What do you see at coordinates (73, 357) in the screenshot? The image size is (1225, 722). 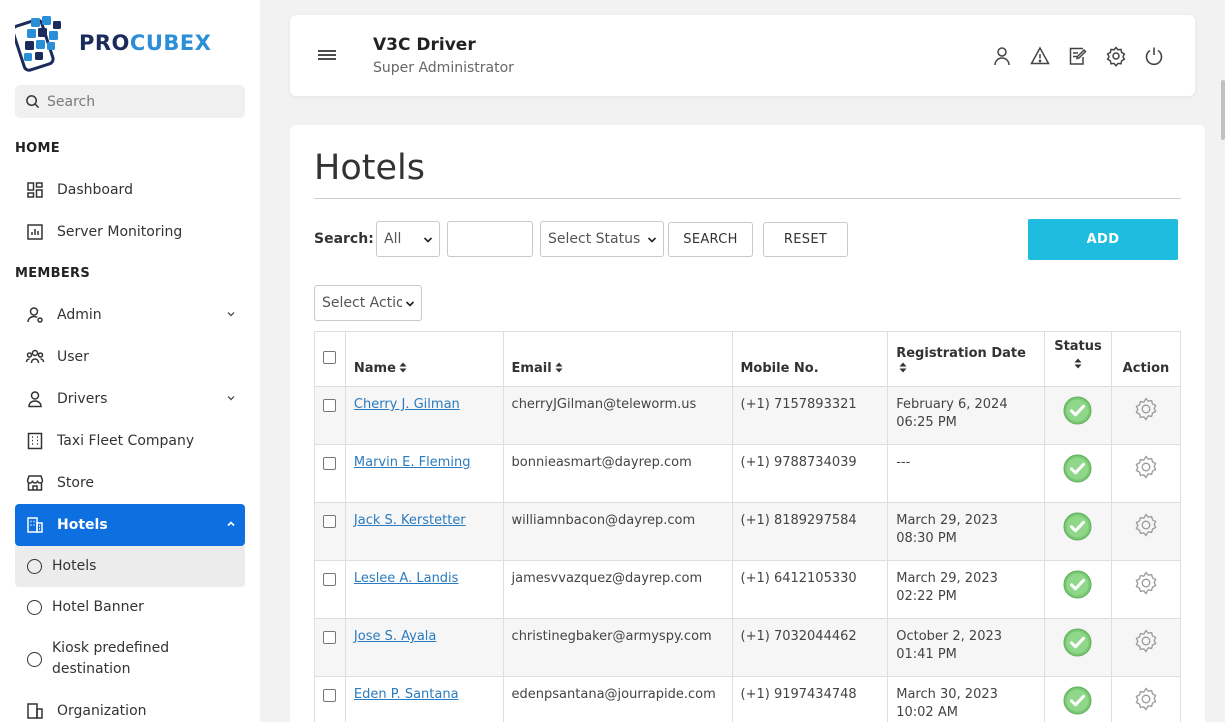 I see `sidebar-item-label: User` at bounding box center [73, 357].